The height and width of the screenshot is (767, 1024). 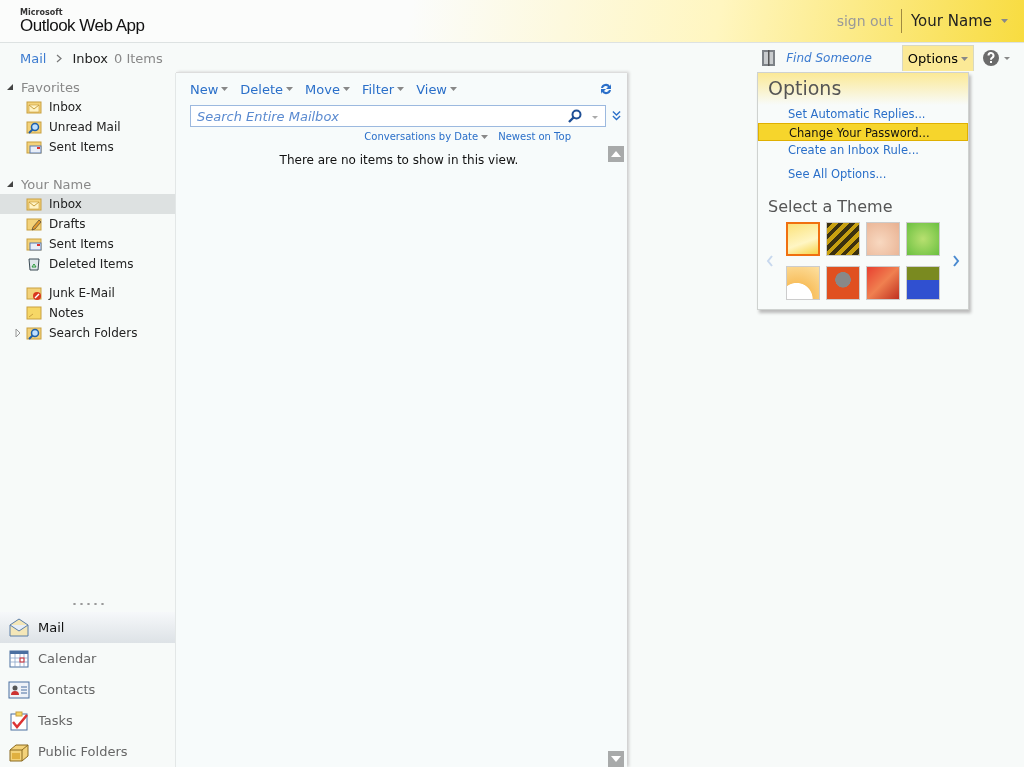 What do you see at coordinates (42, 12) in the screenshot?
I see `brand-small-text: Microsoft` at bounding box center [42, 12].